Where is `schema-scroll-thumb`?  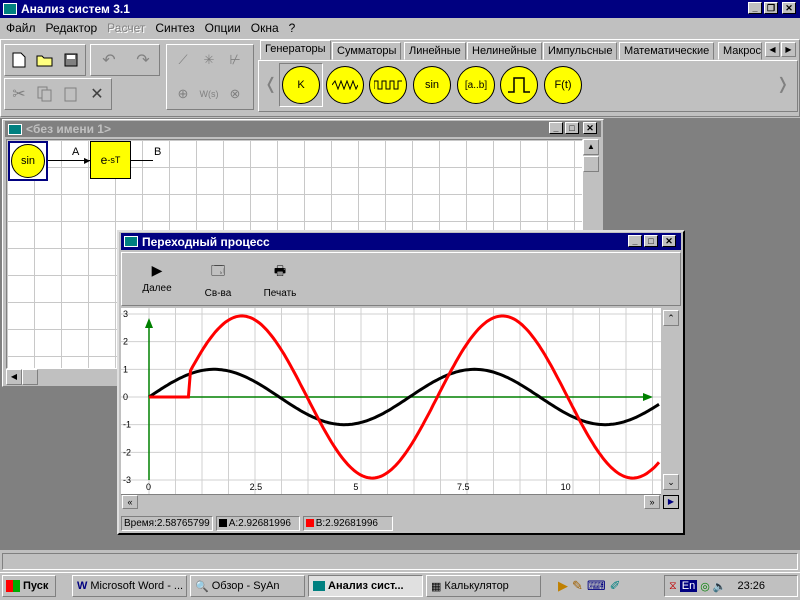
schema-scroll-thumb is located at coordinates (591, 164).